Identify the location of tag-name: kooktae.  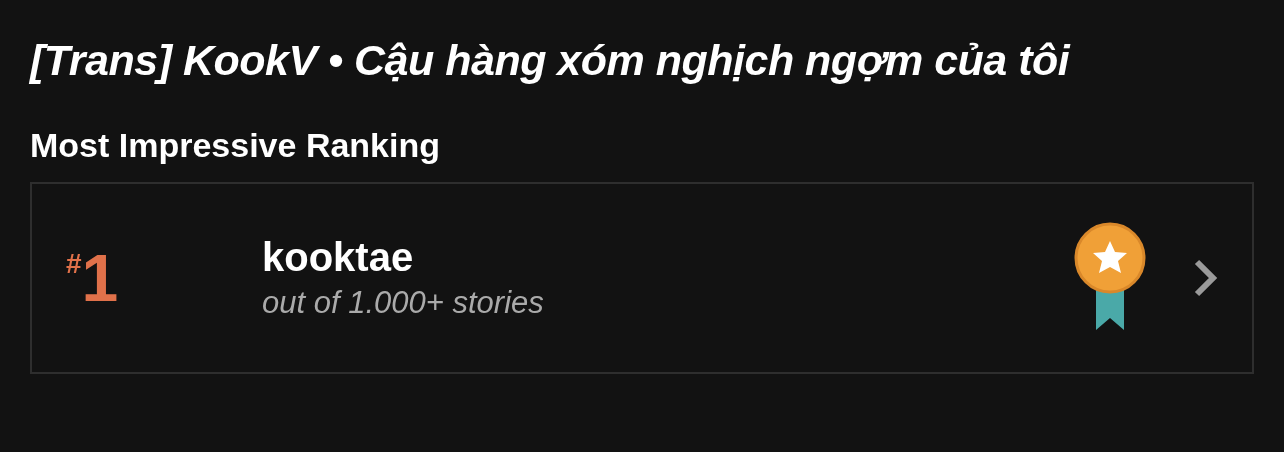
(338, 257).